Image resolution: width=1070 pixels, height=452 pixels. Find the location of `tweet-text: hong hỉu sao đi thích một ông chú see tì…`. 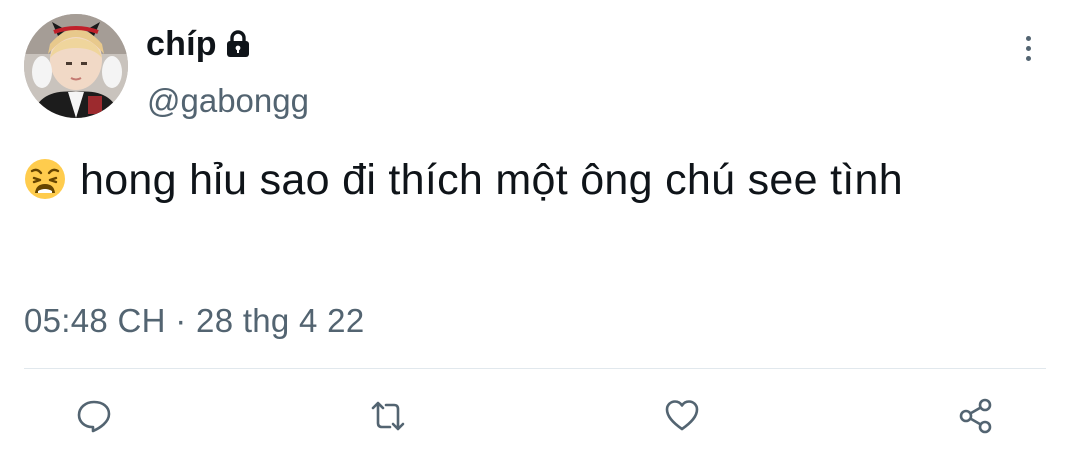

tweet-text: hong hỉu sao đi thích một ông chú see tì… is located at coordinates (524, 180).